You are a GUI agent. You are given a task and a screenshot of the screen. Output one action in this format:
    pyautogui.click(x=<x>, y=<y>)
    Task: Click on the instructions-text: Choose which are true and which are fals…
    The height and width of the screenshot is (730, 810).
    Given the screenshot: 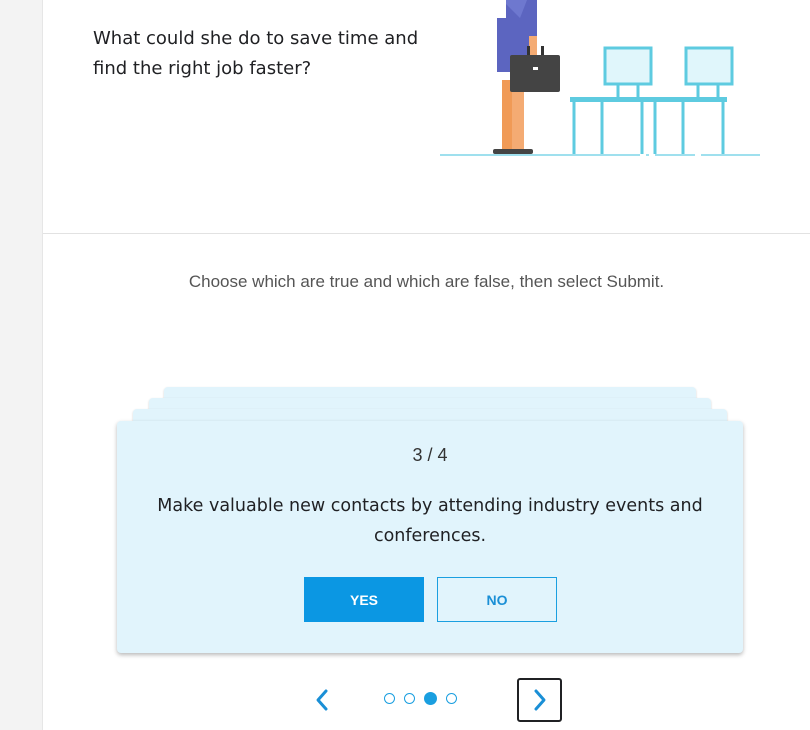 What is the action you would take?
    pyautogui.click(x=426, y=281)
    